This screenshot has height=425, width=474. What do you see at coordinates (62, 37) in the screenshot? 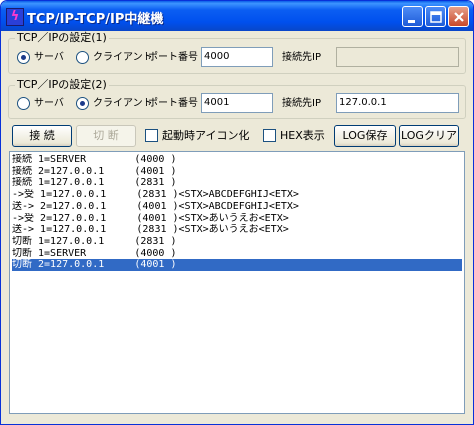
I see `group-1-legend: TCP／IPの設定(1)` at bounding box center [62, 37].